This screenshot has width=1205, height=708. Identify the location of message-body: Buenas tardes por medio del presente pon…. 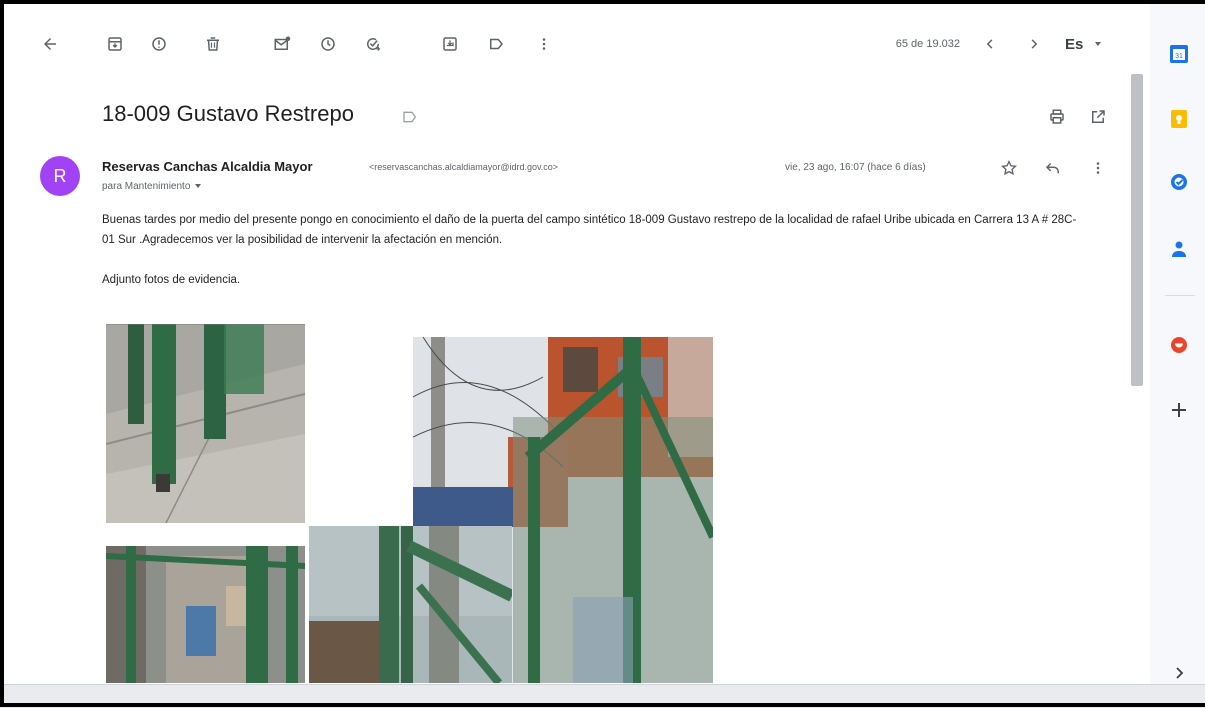
(597, 260).